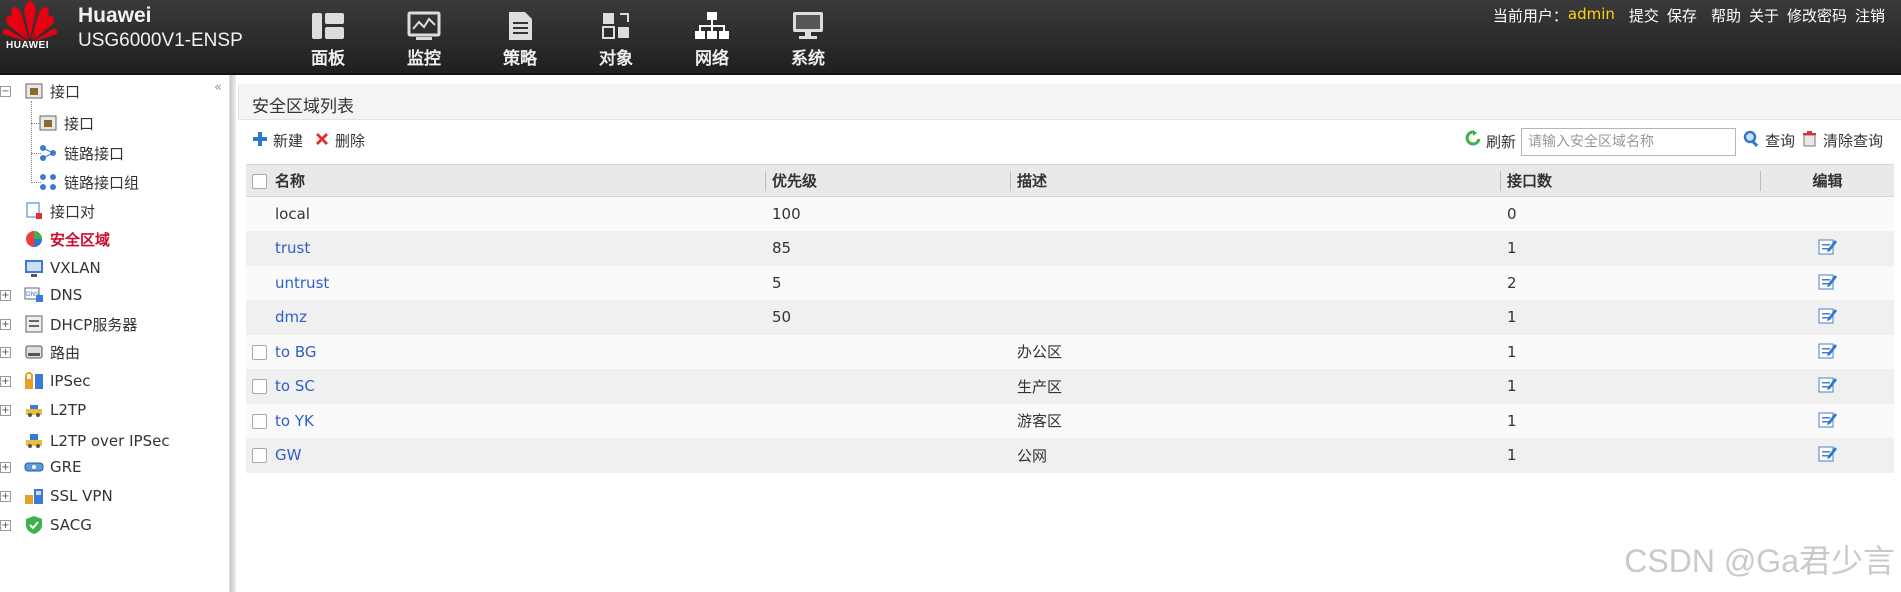 The image size is (1901, 592). Describe the element at coordinates (302, 283) in the screenshot. I see `zone-name: untrust` at that location.